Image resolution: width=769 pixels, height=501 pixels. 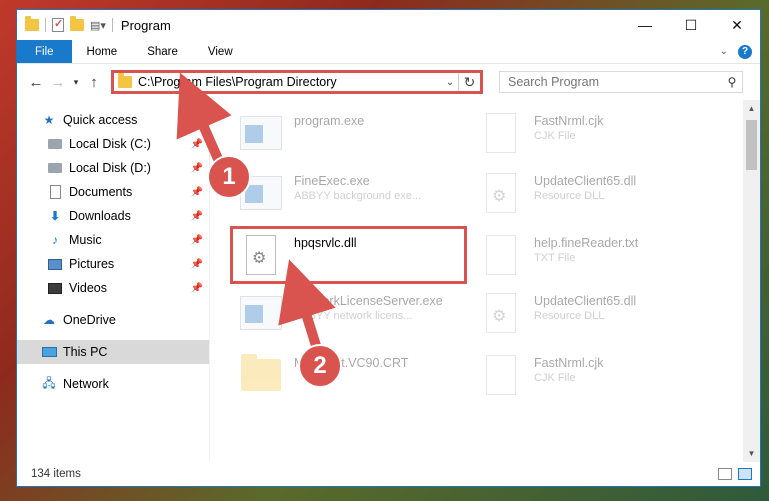 I want to click on nav-label: Videos, so click(x=88, y=288).